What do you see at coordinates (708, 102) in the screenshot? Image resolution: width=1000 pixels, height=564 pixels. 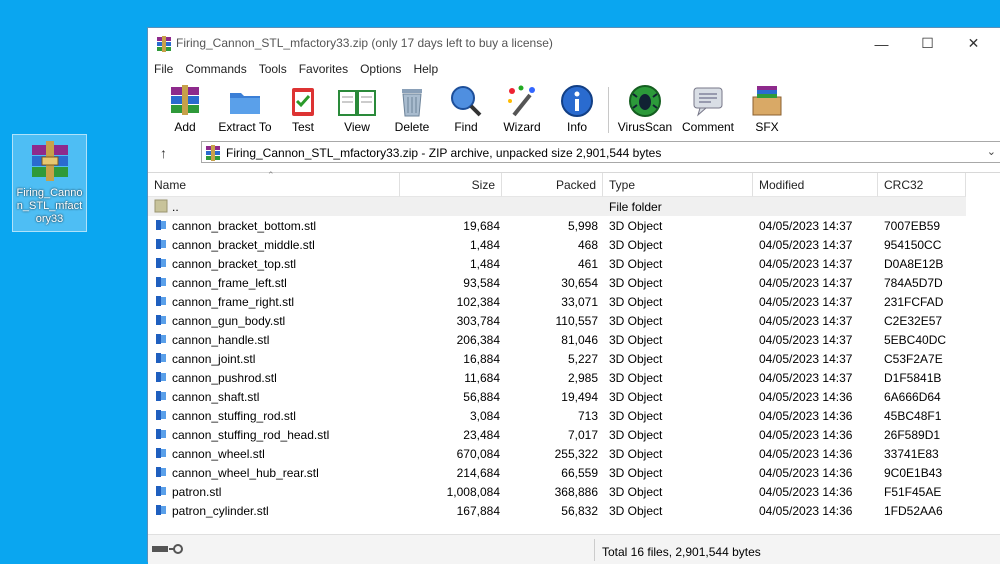 I see `comment-bubble-icon` at bounding box center [708, 102].